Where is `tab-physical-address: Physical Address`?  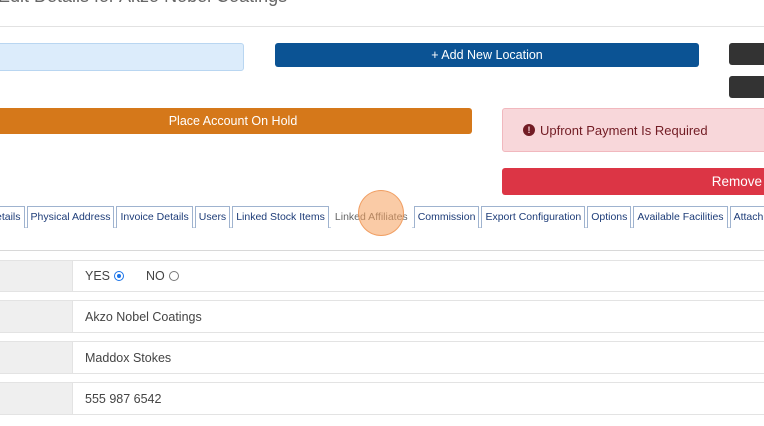
tab-physical-address: Physical Address is located at coordinates (70, 217).